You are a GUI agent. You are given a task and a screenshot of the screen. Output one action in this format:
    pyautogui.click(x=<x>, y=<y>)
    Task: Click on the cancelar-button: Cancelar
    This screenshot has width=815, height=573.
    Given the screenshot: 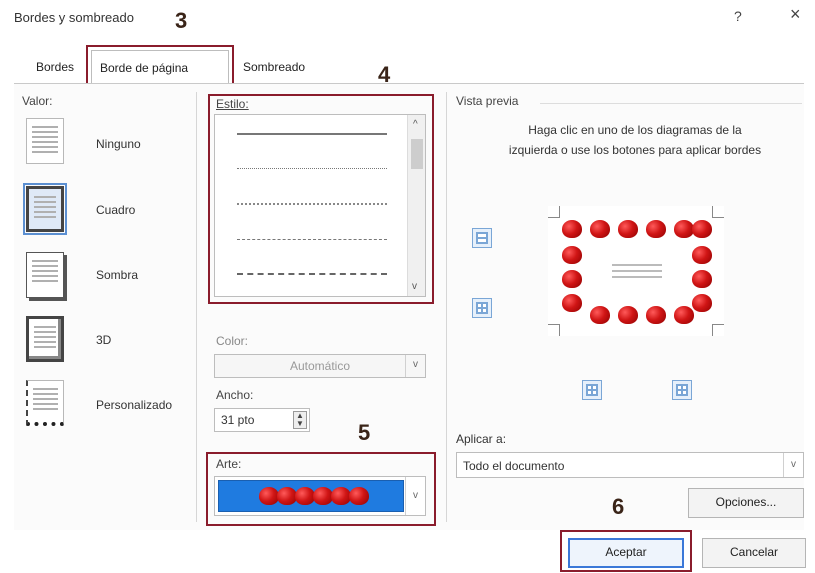 What is the action you would take?
    pyautogui.click(x=754, y=553)
    